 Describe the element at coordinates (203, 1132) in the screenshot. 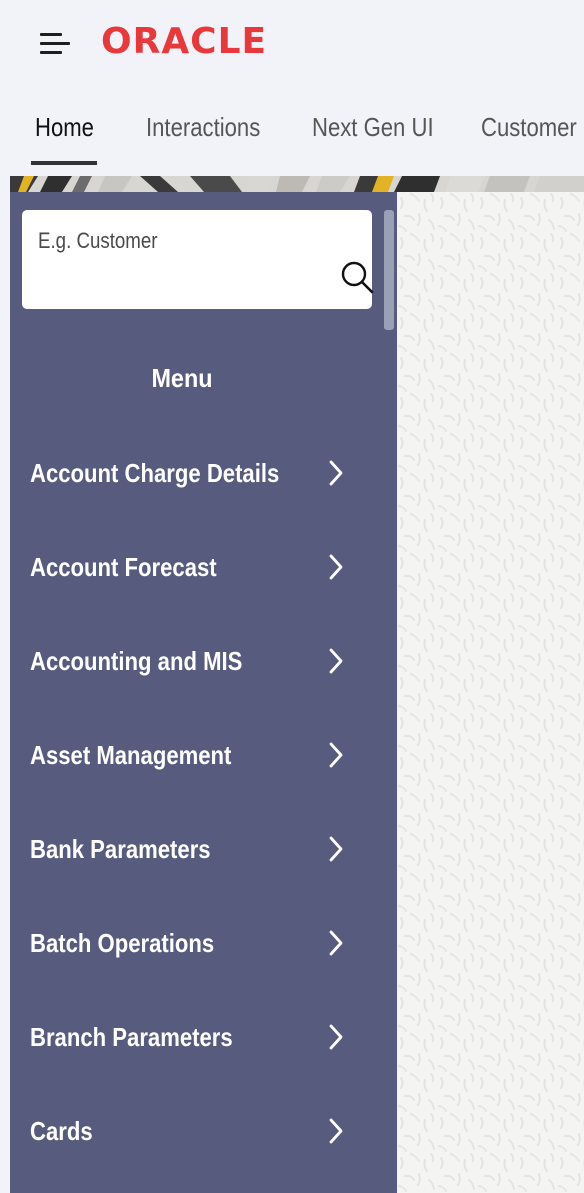

I see `menu-item-cards: Cards` at that location.